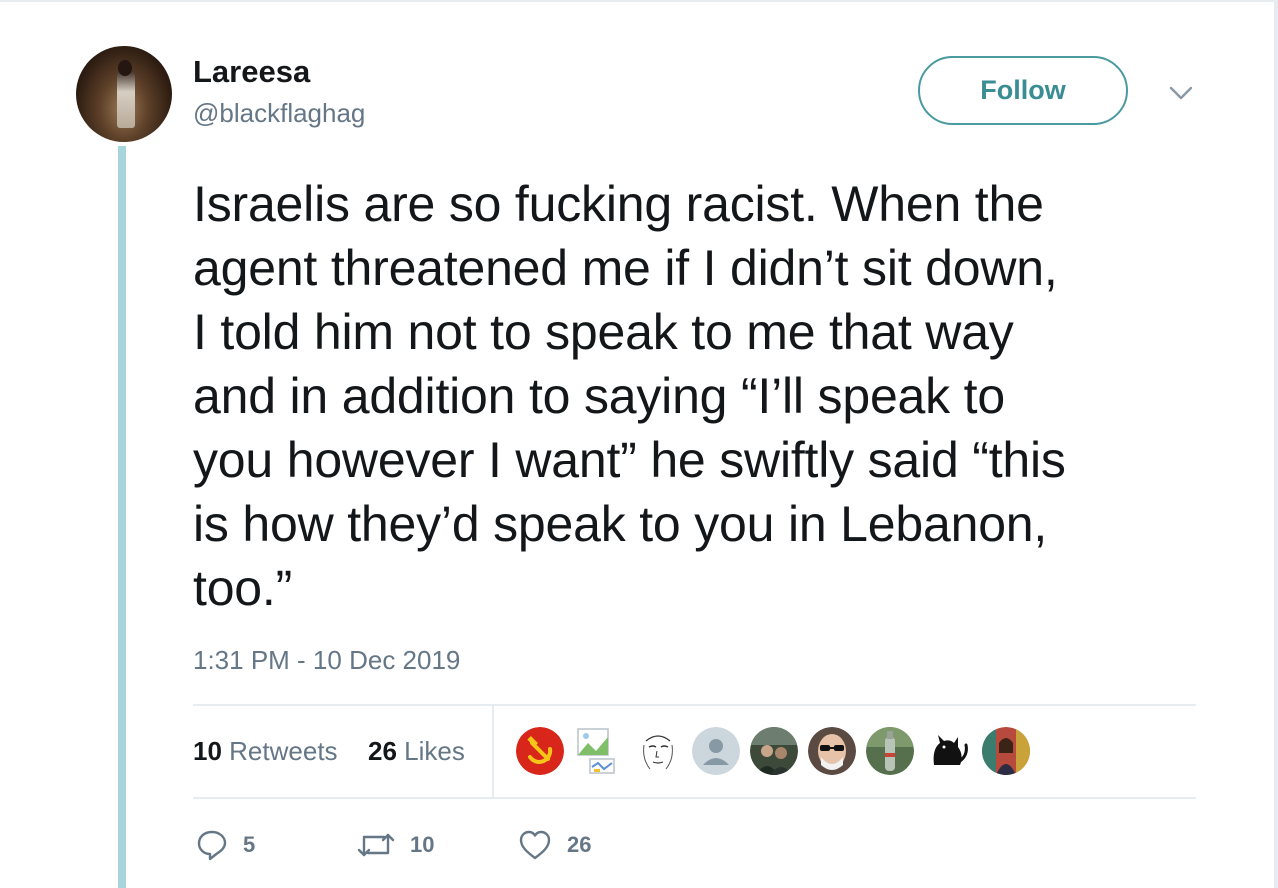 The height and width of the screenshot is (888, 1278). I want to click on avatar-head, so click(125, 68).